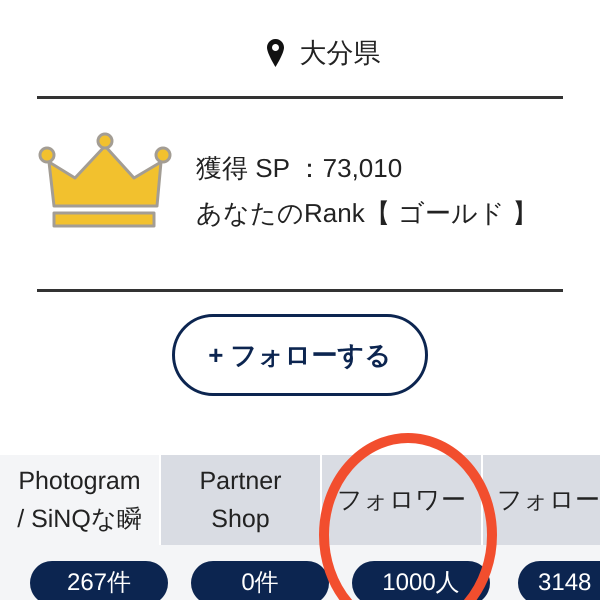 This screenshot has width=600, height=600. I want to click on location-pin-icon, so click(275, 53).